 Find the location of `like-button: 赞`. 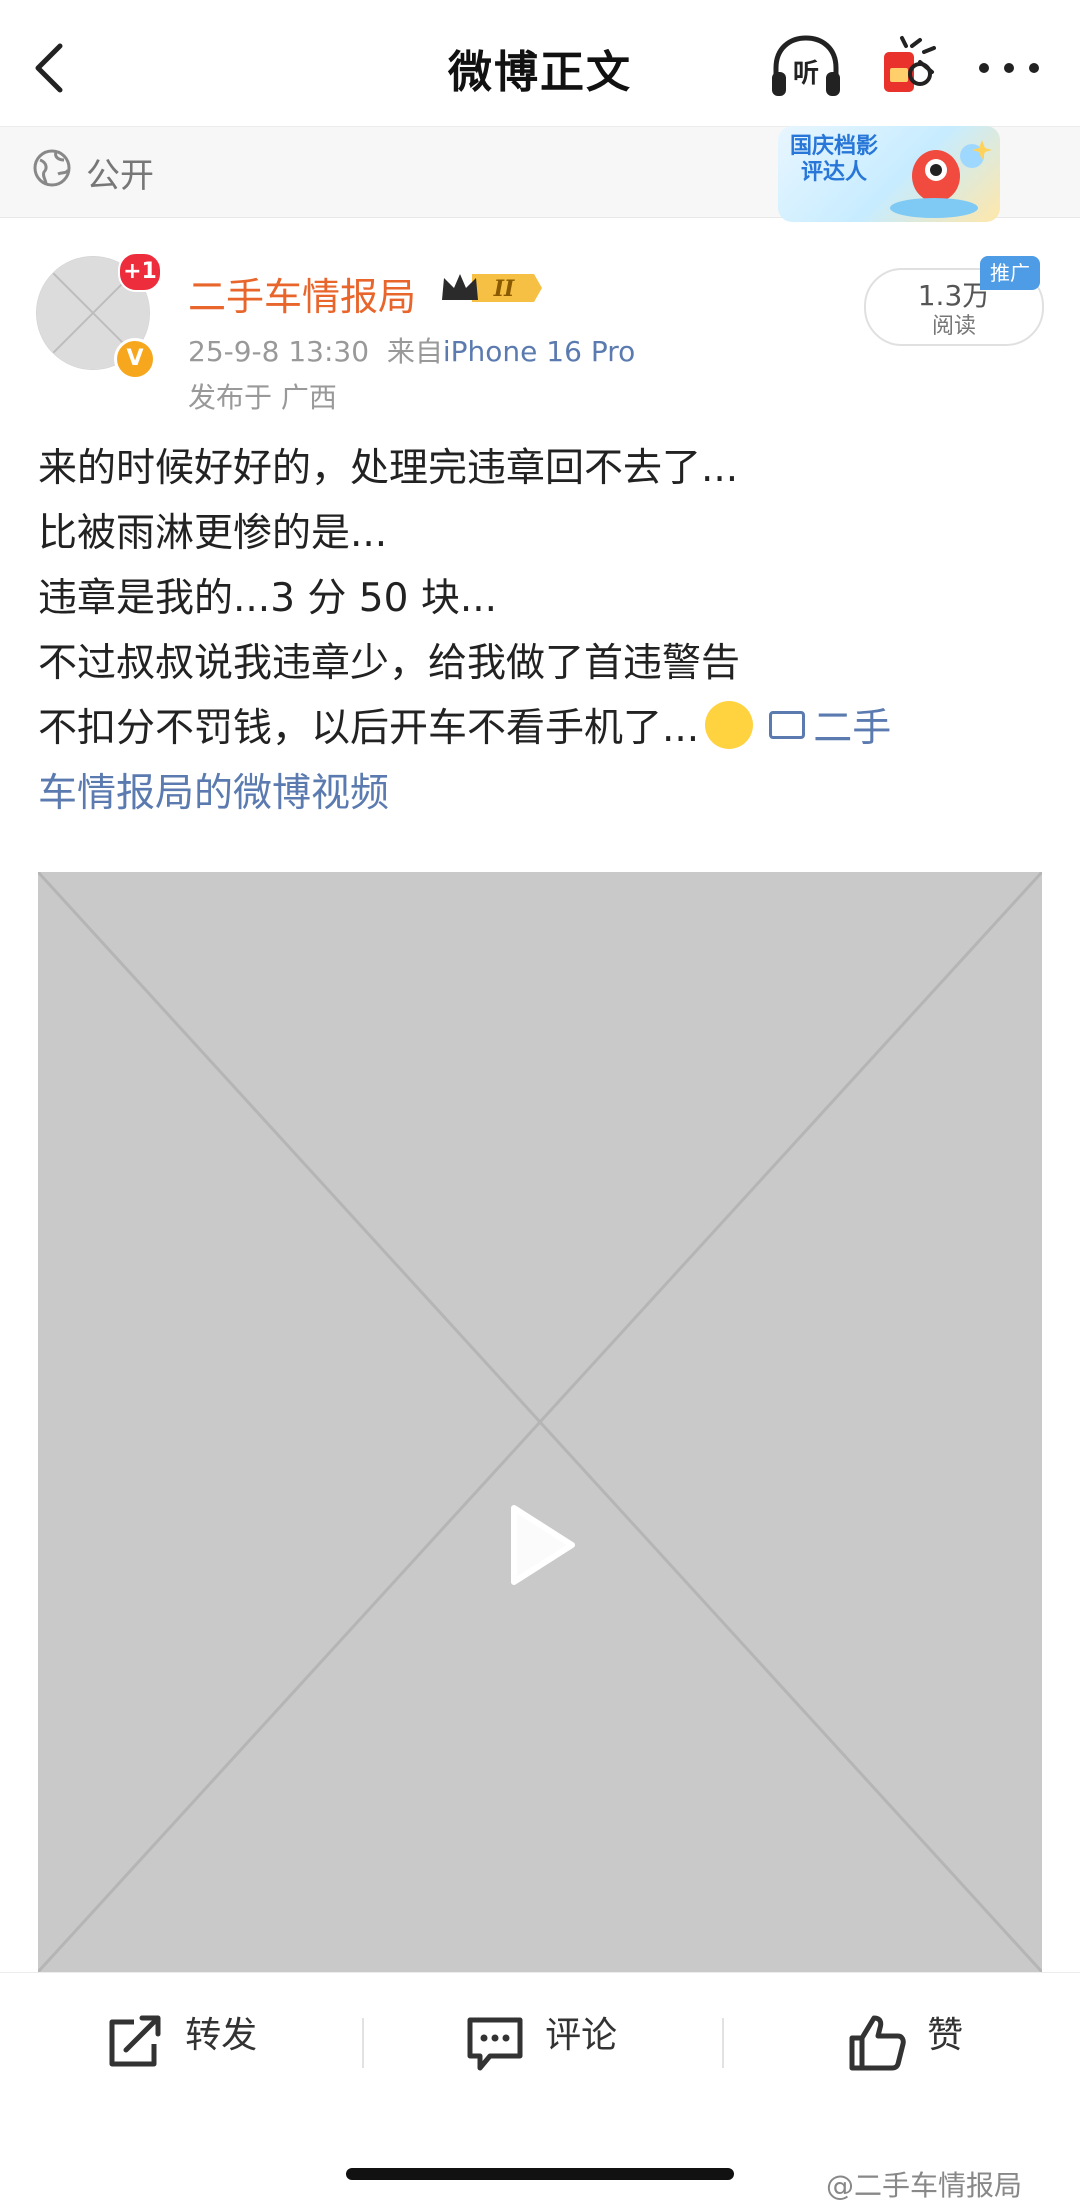

like-button: 赞 is located at coordinates (904, 2041).